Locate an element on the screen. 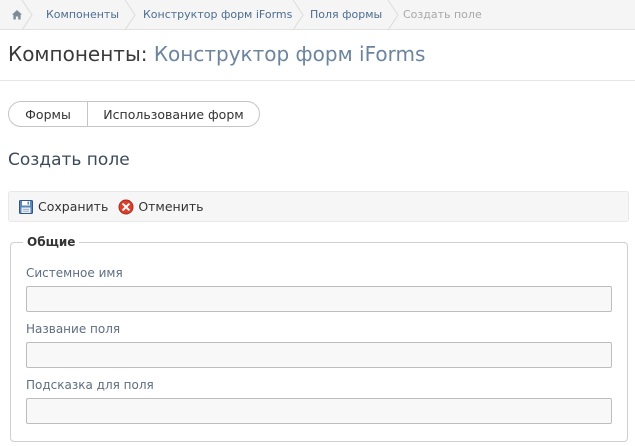 The width and height of the screenshot is (635, 446). cancel-icon is located at coordinates (126, 206).